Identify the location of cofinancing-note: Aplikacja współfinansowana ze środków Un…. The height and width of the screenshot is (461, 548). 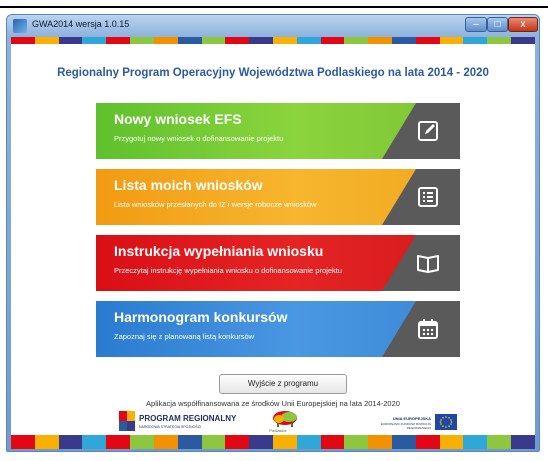
(273, 403).